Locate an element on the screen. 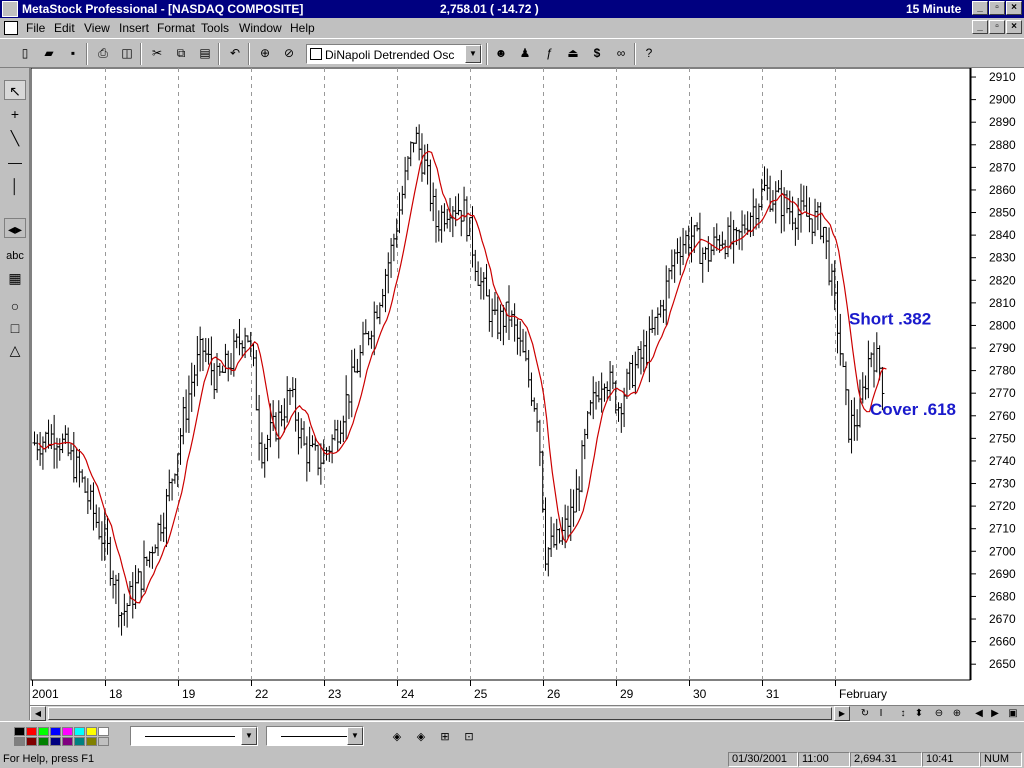  indicator-builder-icon: ⏏ is located at coordinates (573, 53).